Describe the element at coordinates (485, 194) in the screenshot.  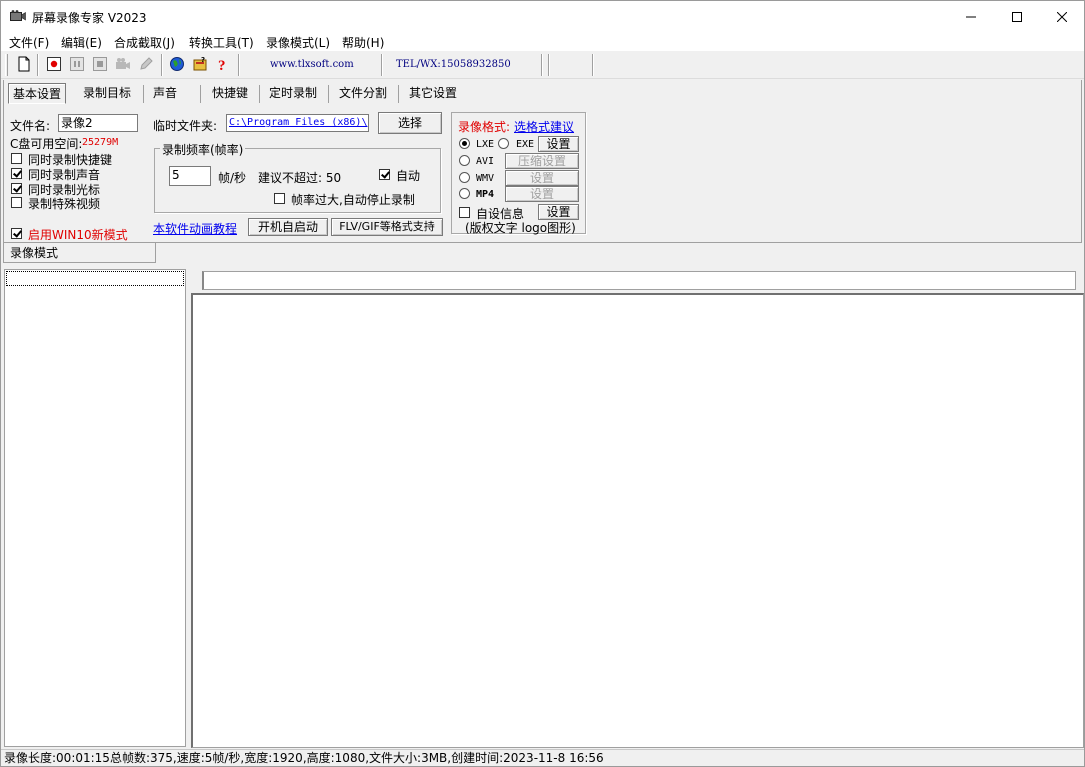
I see `format-mp4-label: MP4` at that location.